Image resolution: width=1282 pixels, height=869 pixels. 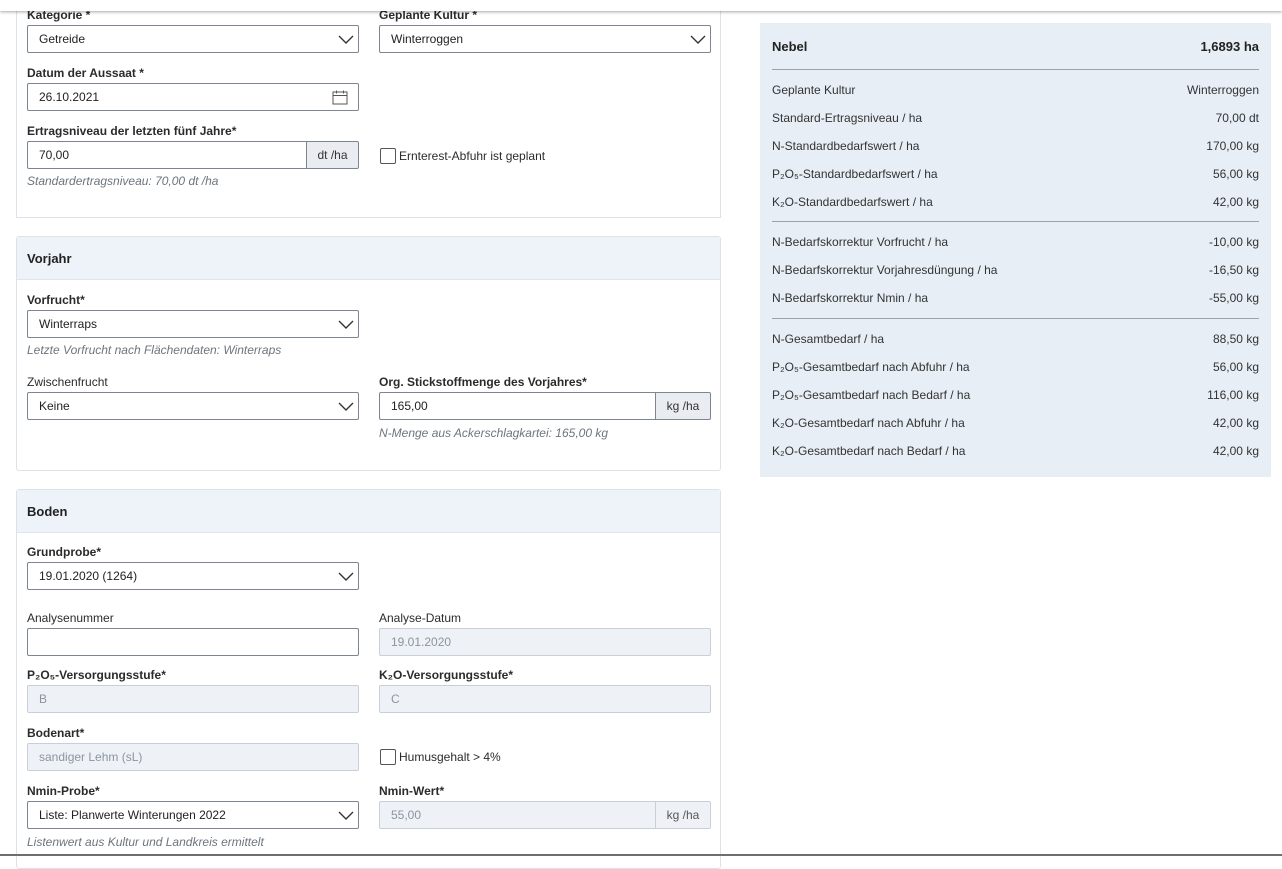 I want to click on org-n-input: 165,00, so click(x=517, y=406).